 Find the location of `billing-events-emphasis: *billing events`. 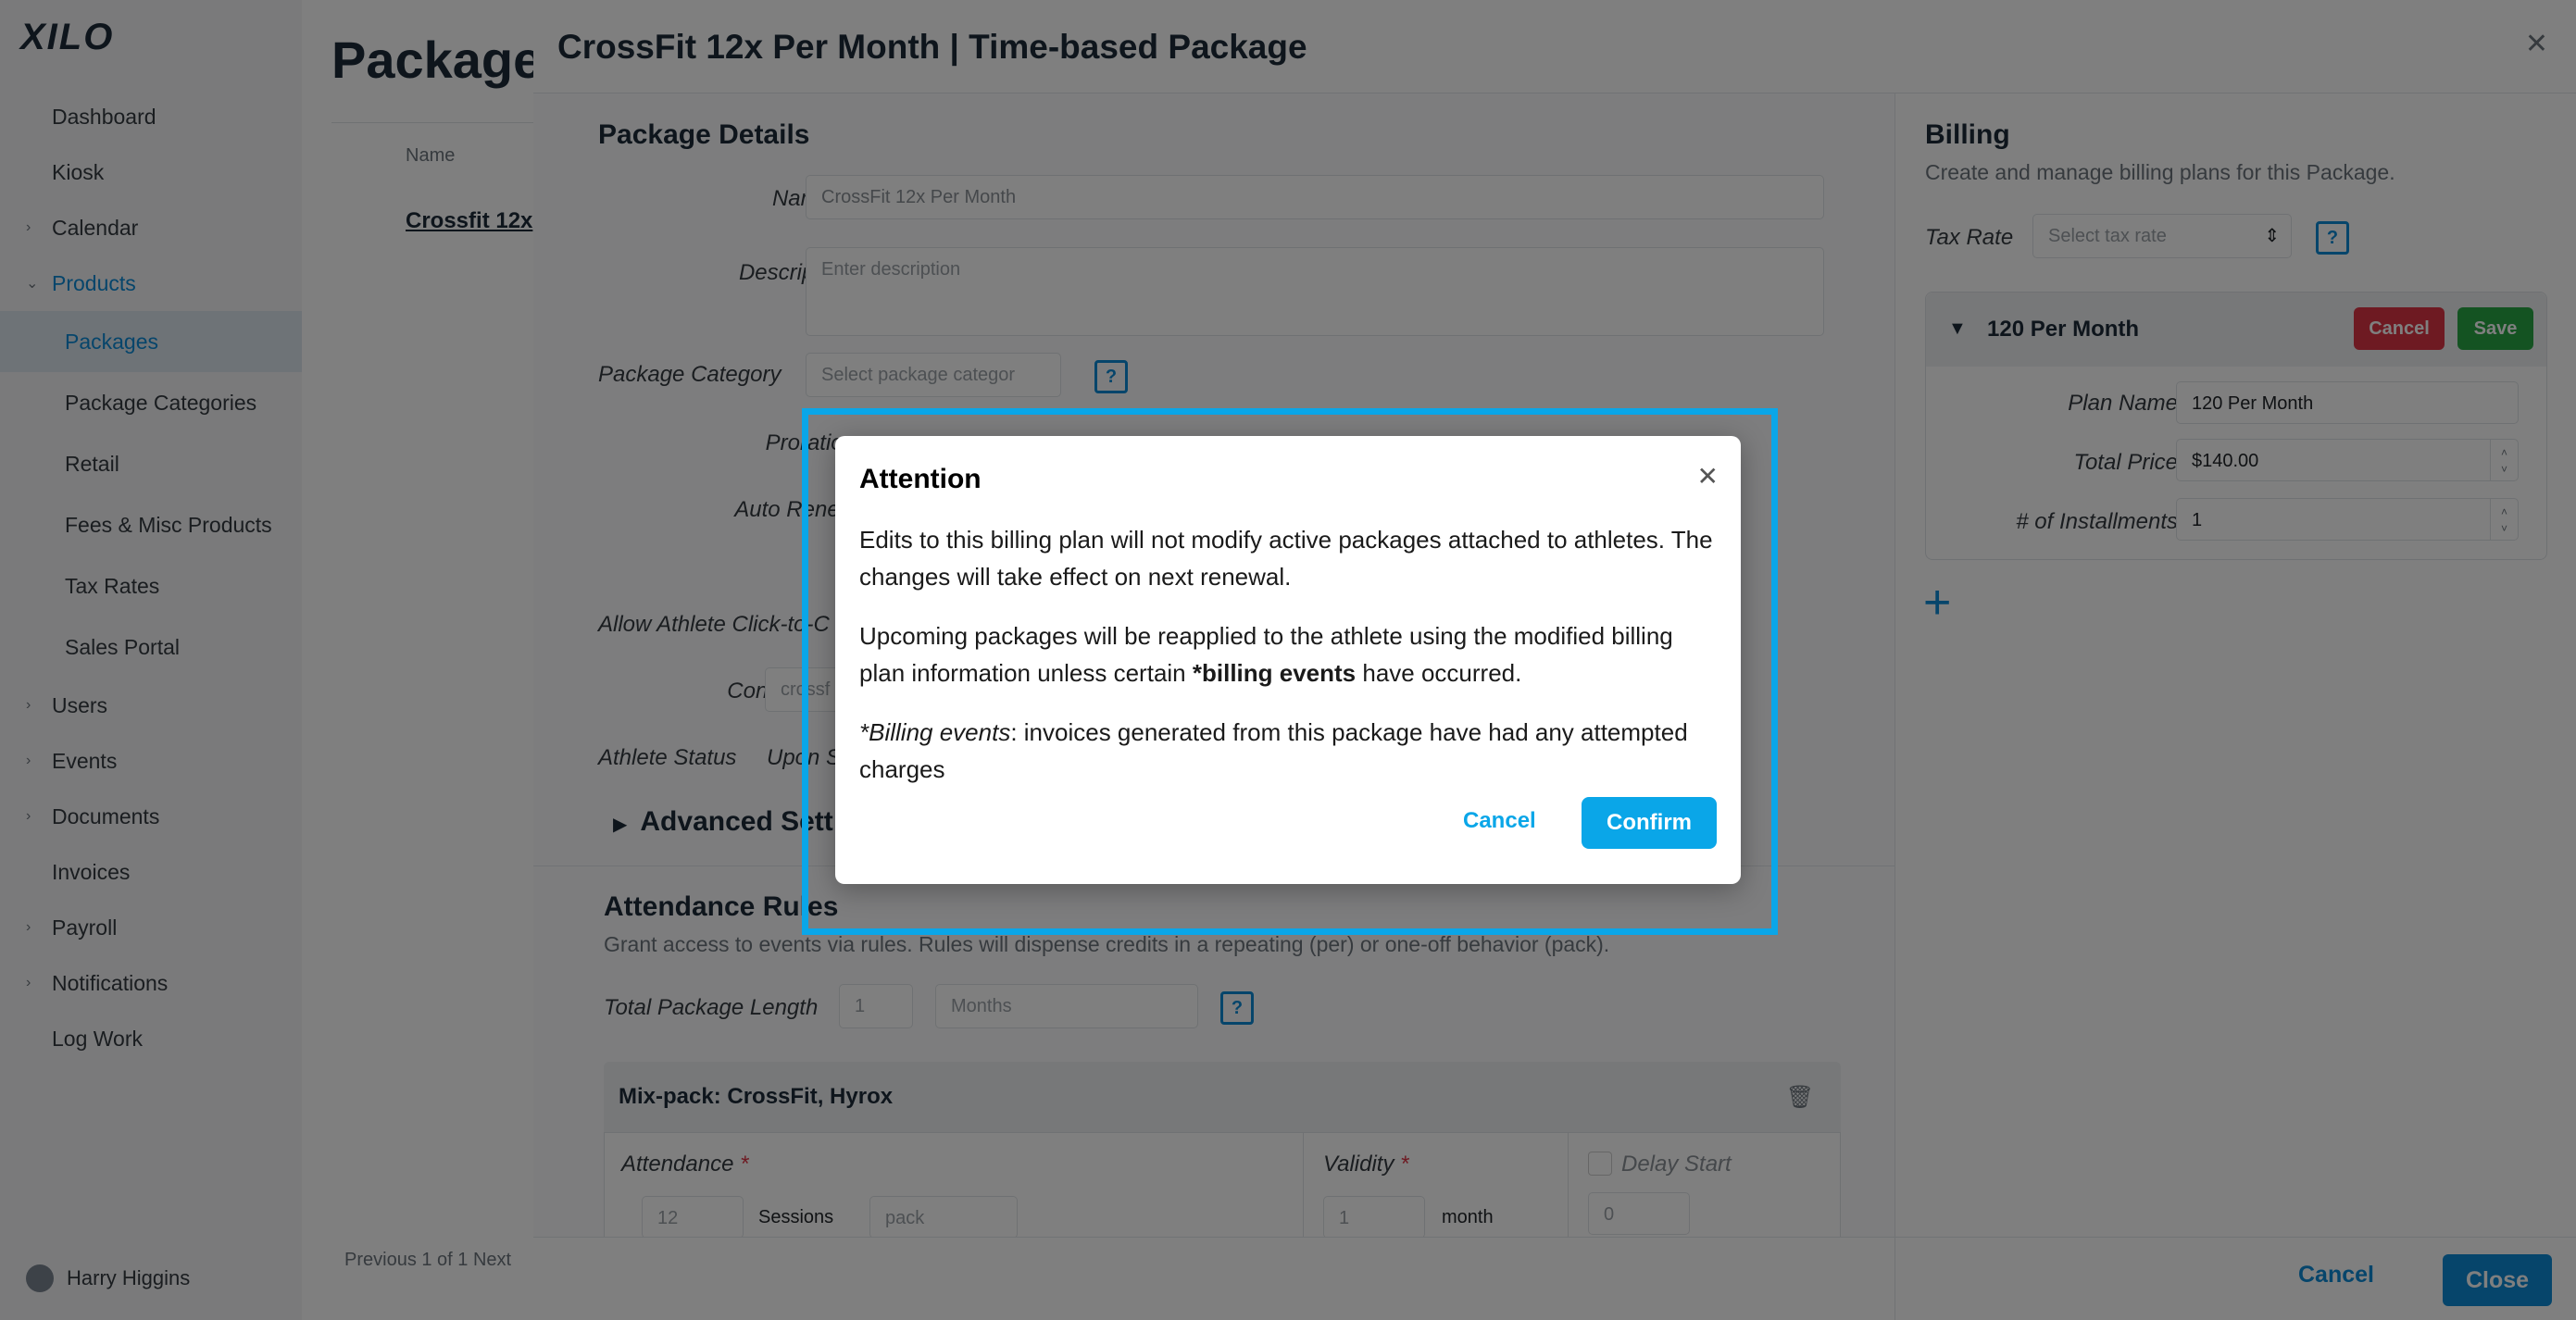

billing-events-emphasis: *billing events is located at coordinates (1275, 673).